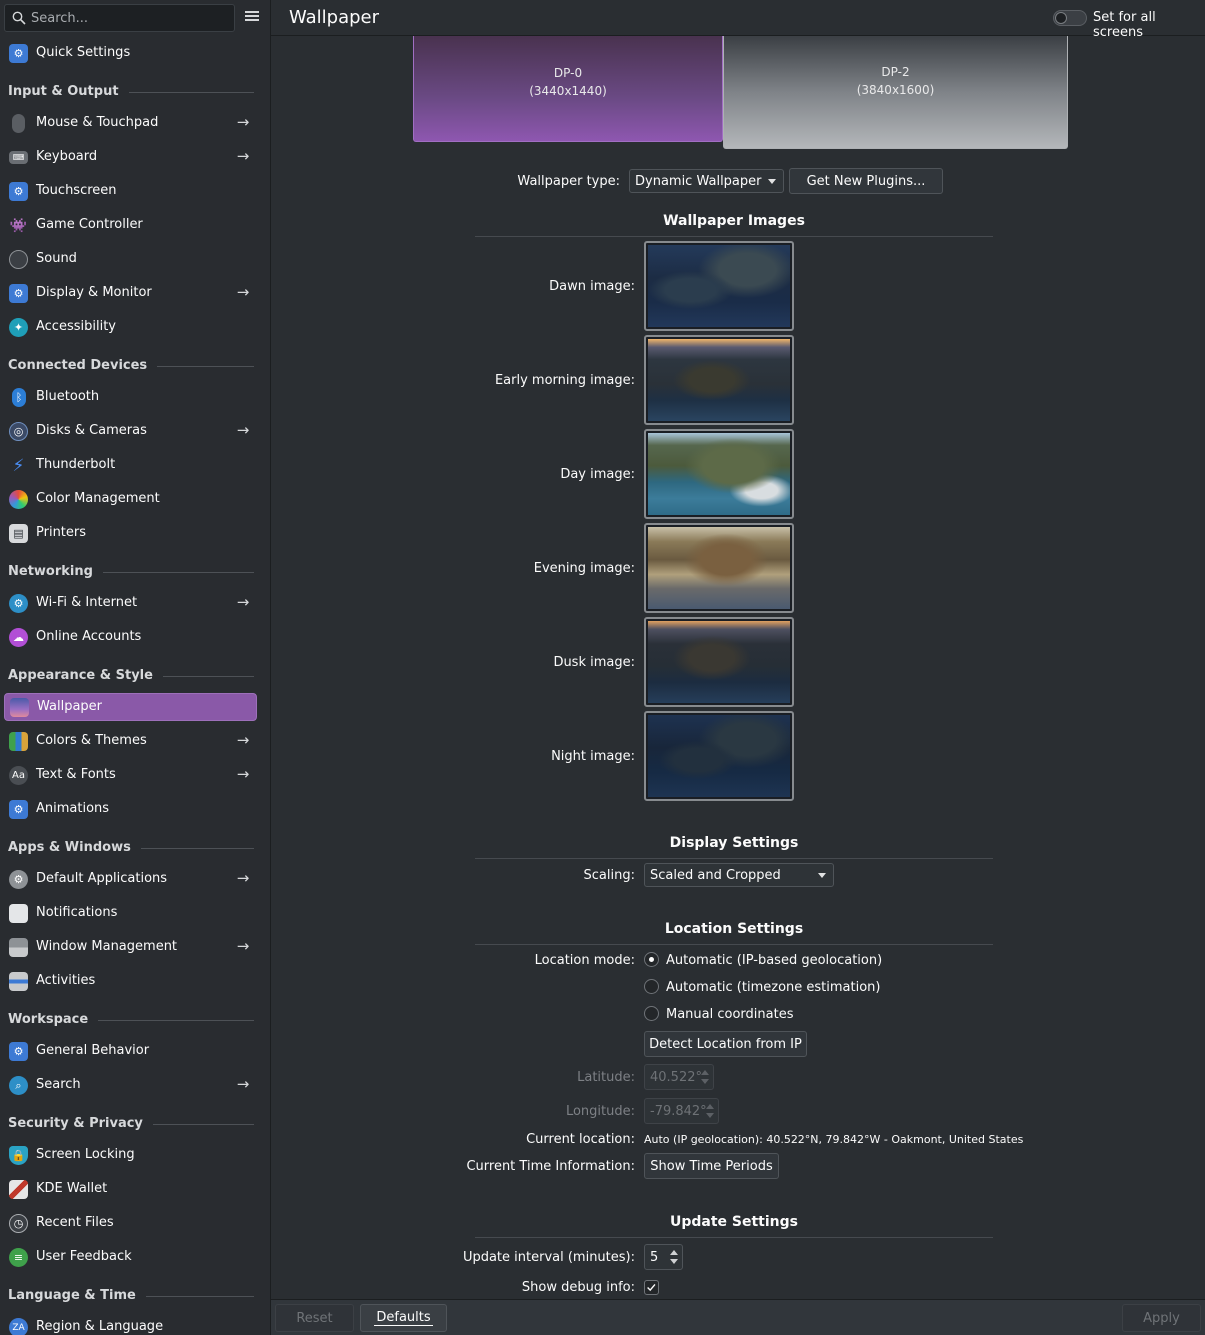  I want to click on scaling-select: Scaled and Cropped, so click(739, 875).